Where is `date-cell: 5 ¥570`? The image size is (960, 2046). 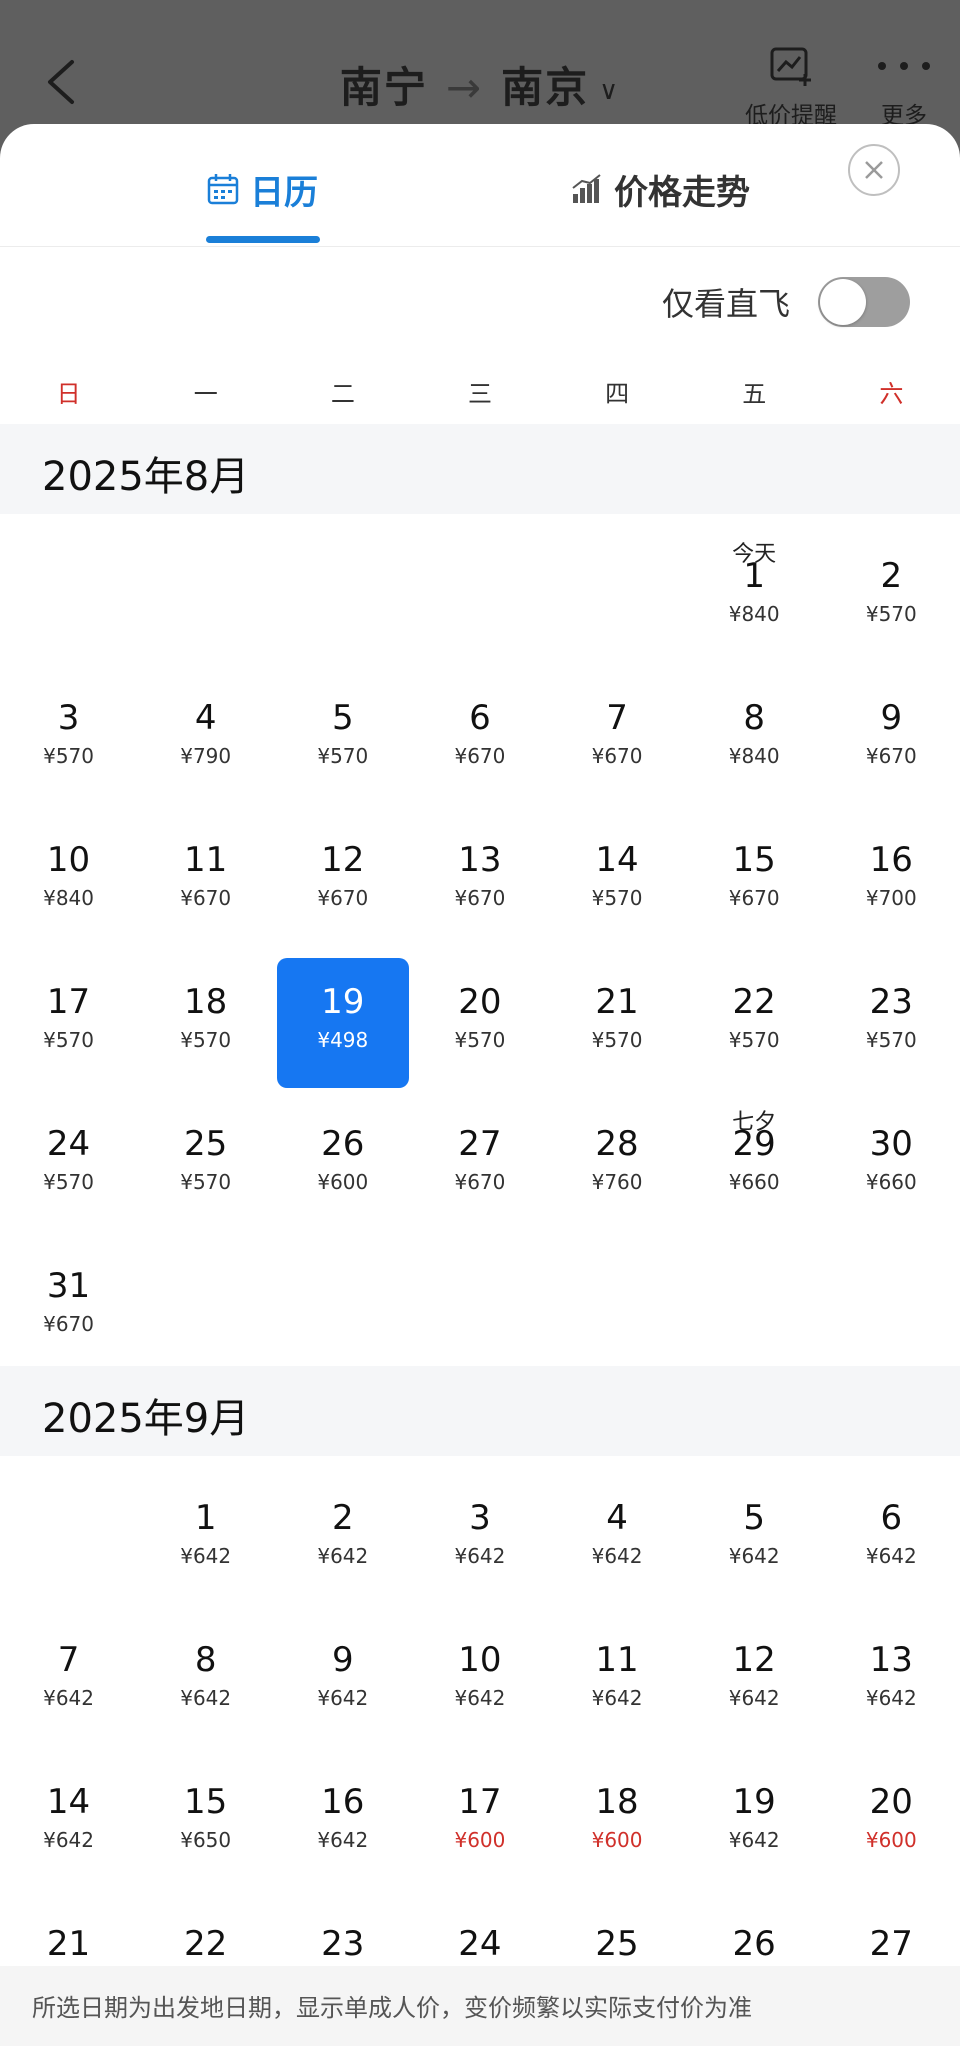
date-cell: 5 ¥570 is located at coordinates (342, 727).